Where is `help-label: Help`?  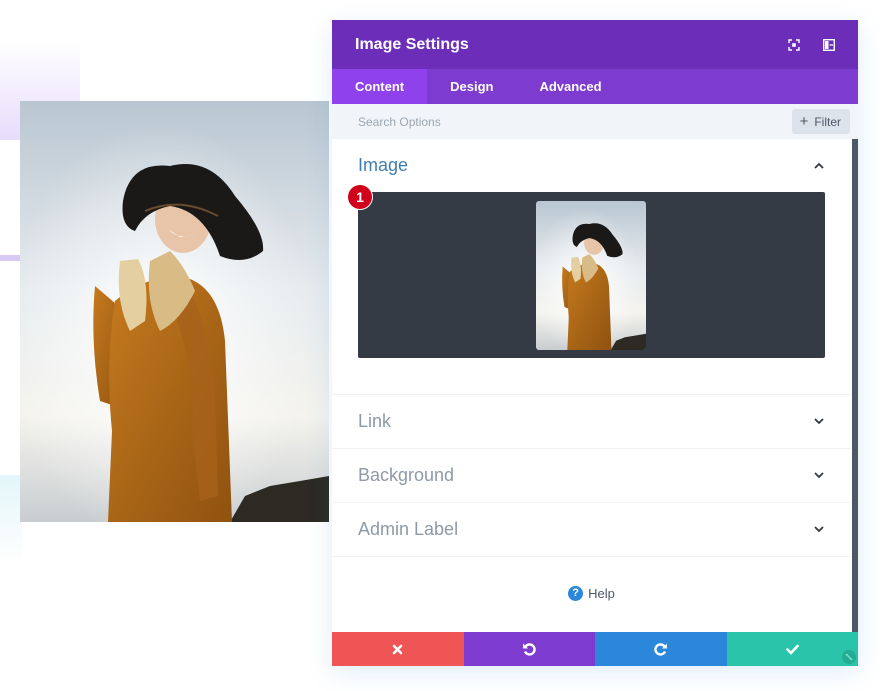 help-label: Help is located at coordinates (601, 593).